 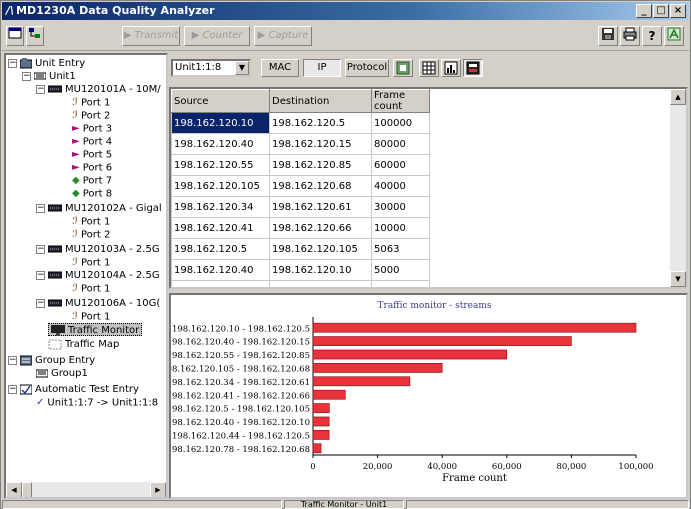 I want to click on table-row: 198.162.120.10 198.162.120.5 100000, so click(x=300, y=123).